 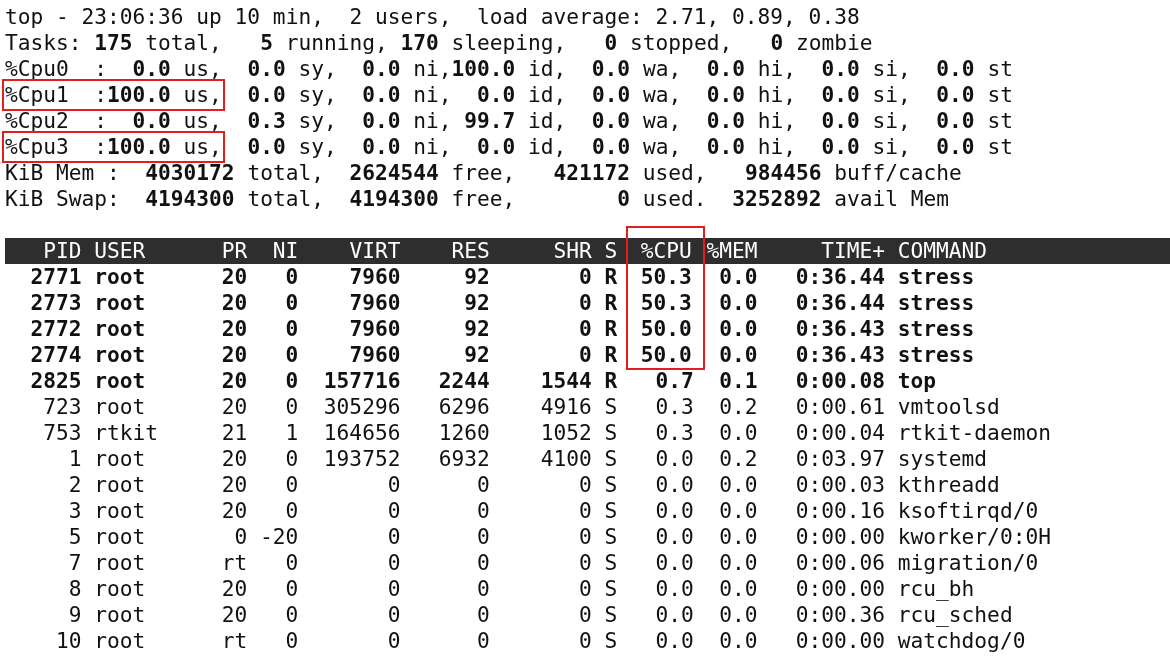 I want to click on table-cell-text: 6296, so click(x=463, y=407).